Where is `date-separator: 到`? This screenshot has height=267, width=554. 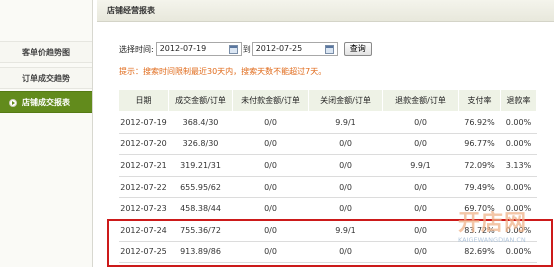
date-separator: 到 is located at coordinates (246, 49).